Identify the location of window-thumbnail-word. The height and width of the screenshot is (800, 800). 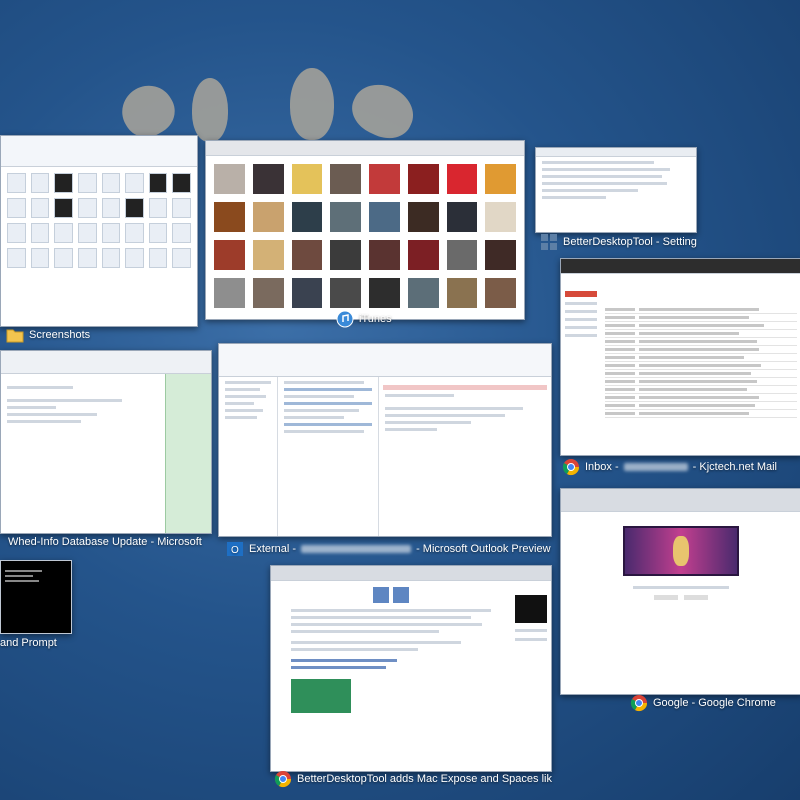
(106, 442).